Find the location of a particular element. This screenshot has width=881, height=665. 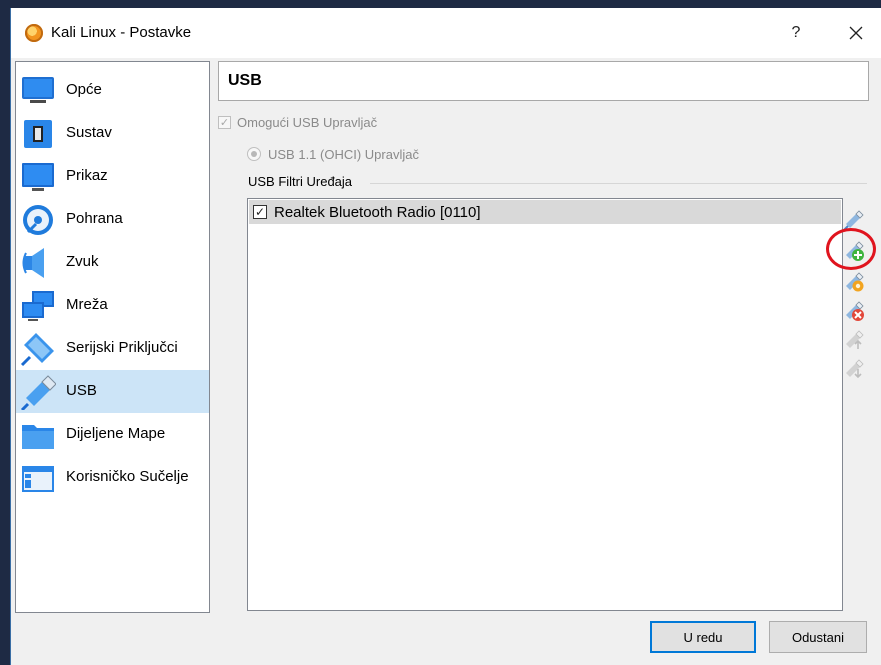

edit-filter-button is located at coordinates (854, 282).